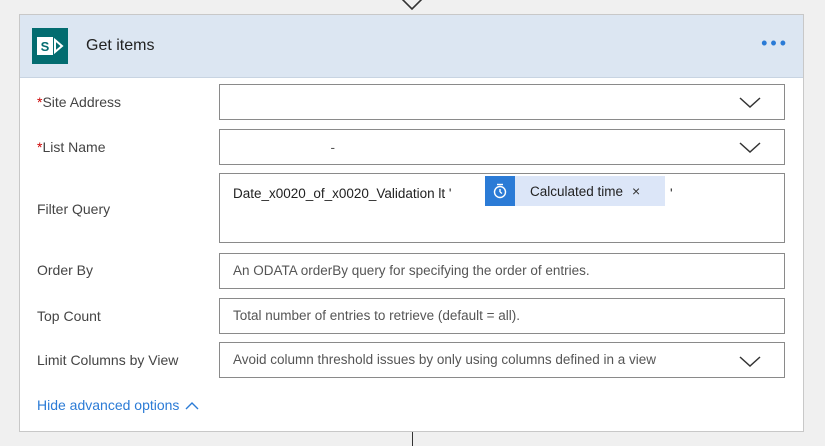 This screenshot has height=446, width=825. I want to click on card-title: Get items, so click(120, 45).